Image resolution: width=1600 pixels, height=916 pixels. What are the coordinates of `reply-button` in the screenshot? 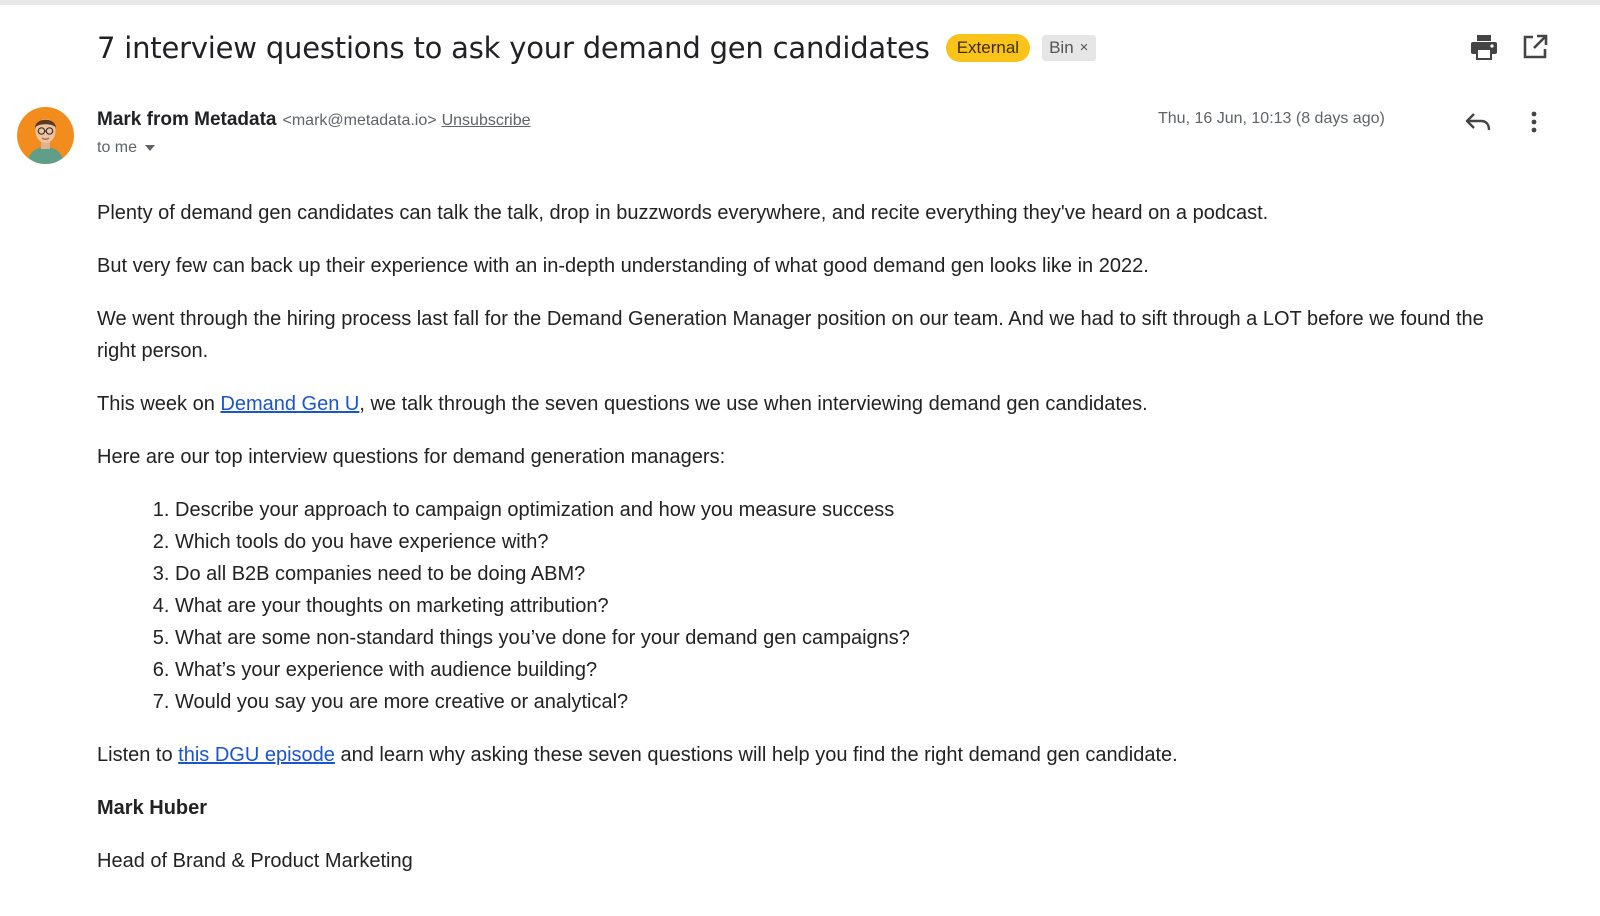 It's located at (1478, 122).